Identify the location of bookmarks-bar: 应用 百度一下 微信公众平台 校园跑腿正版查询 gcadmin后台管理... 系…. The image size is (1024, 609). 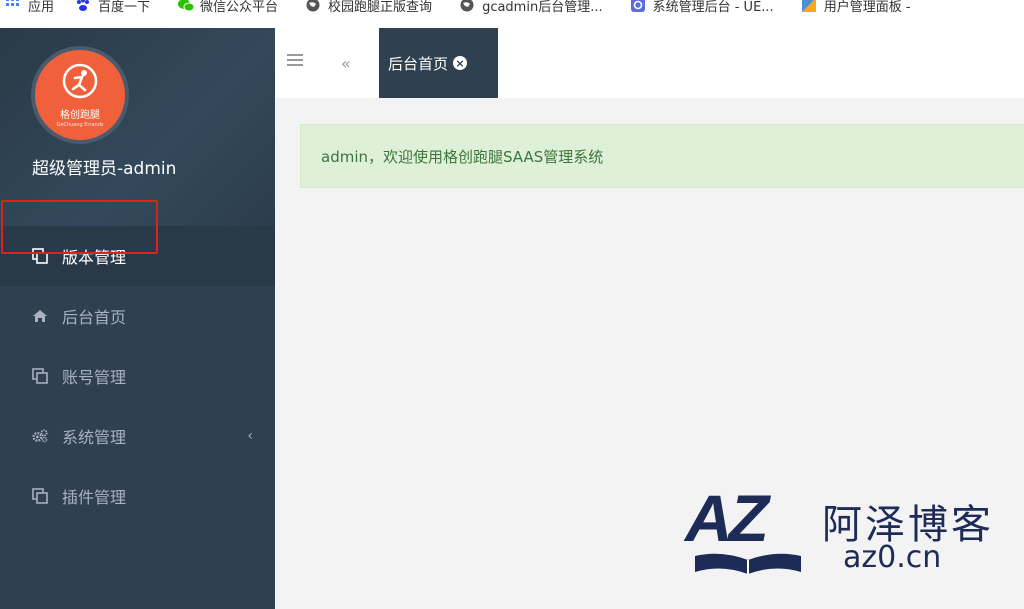
(512, 14).